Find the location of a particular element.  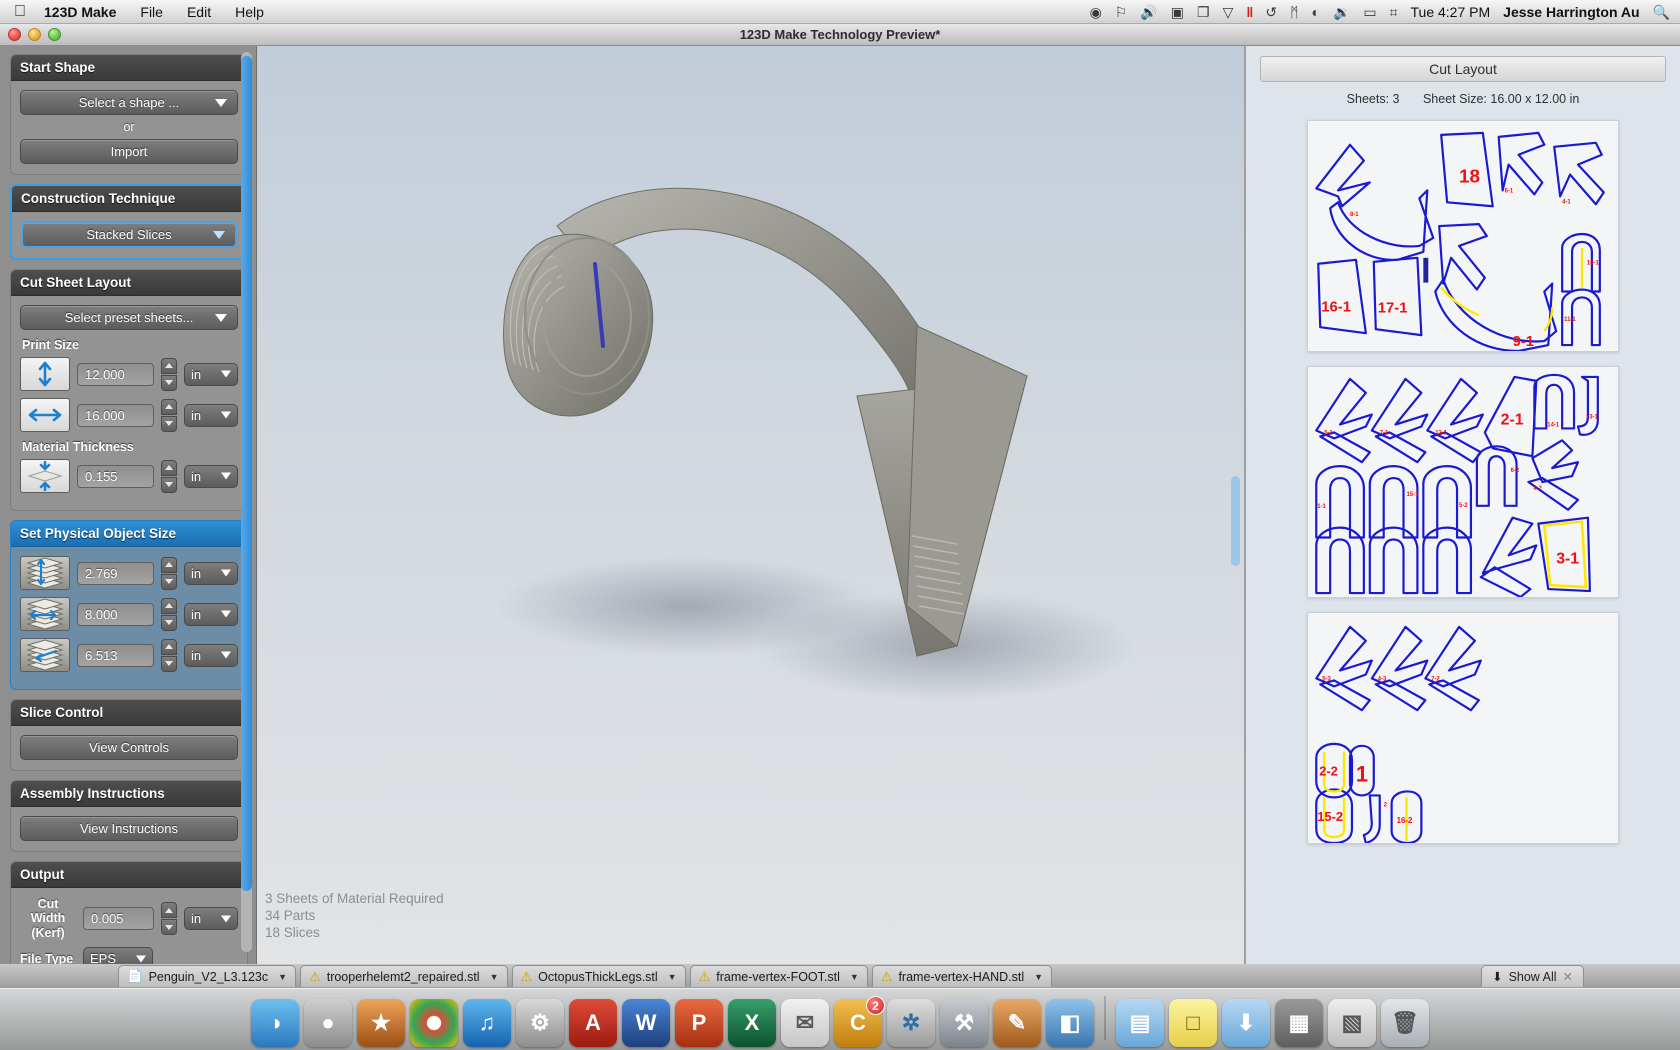

menu-item-edit: Edit is located at coordinates (199, 12).